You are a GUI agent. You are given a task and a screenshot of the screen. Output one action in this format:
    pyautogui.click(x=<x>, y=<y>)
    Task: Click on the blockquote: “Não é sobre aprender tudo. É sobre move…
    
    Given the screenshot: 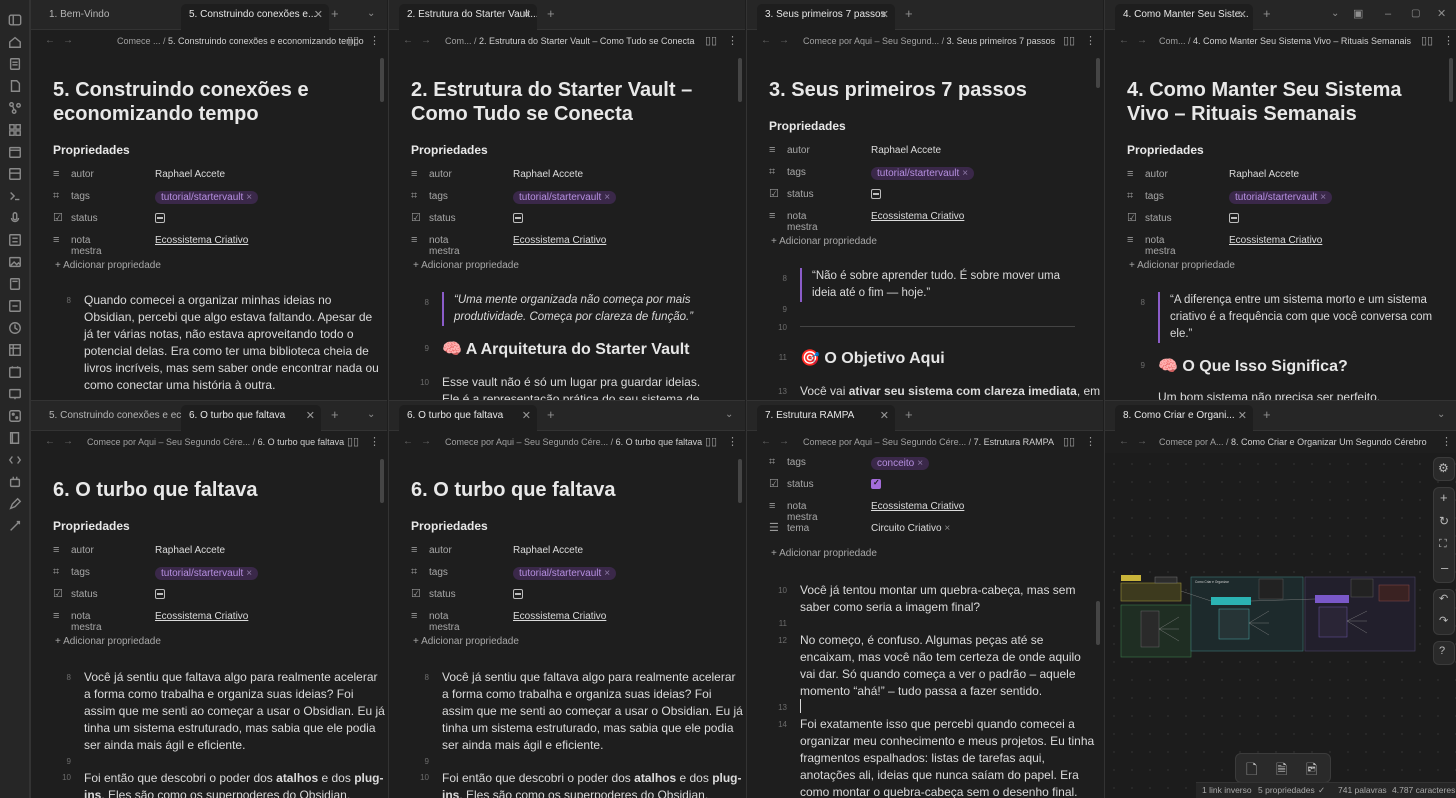 What is the action you would take?
    pyautogui.click(x=930, y=285)
    